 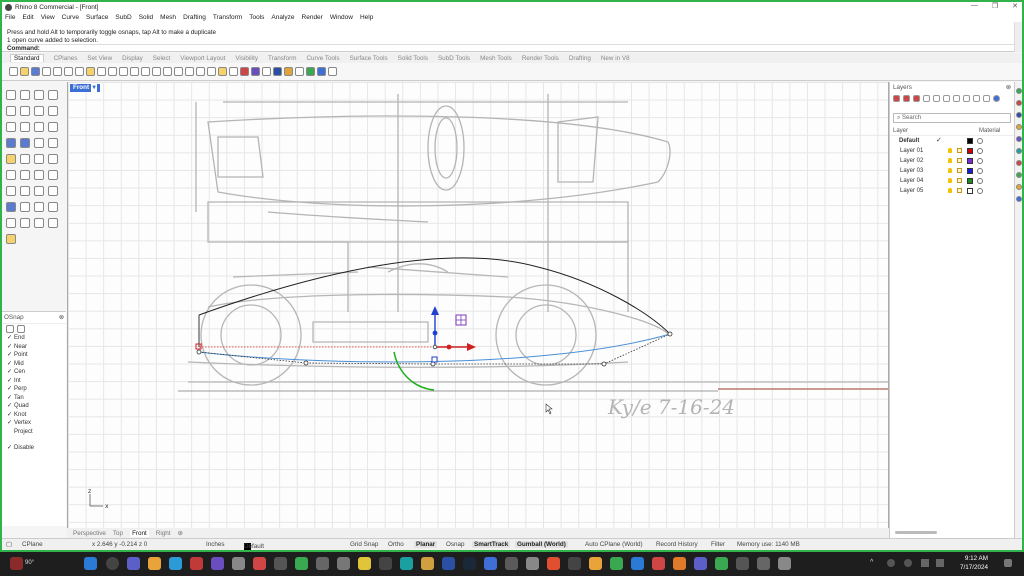 I want to click on set-view-icon, so click(x=211, y=71).